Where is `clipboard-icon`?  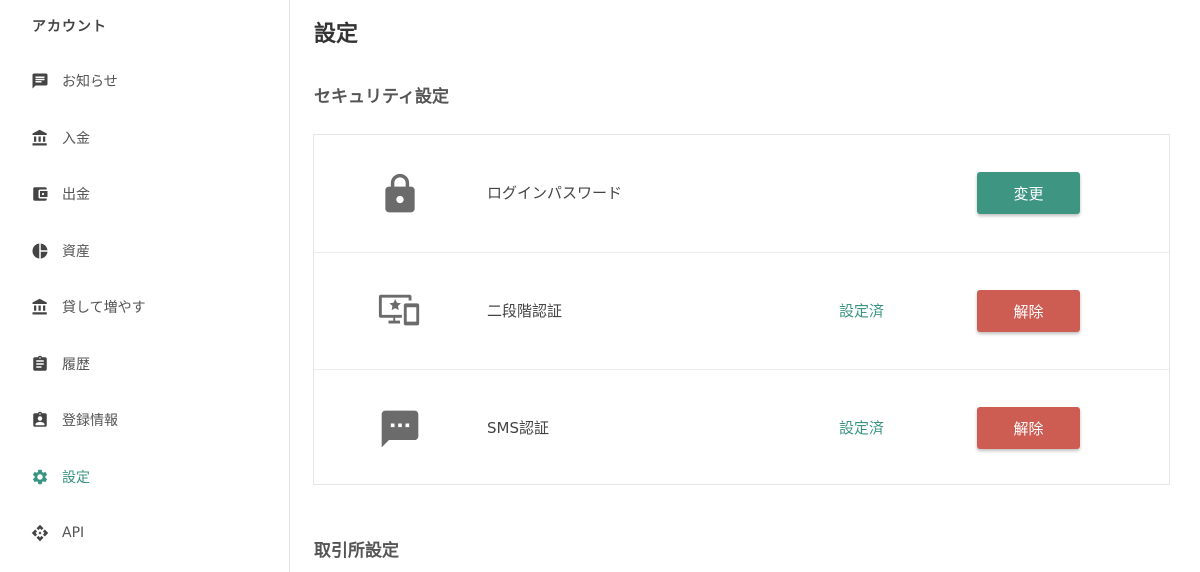 clipboard-icon is located at coordinates (40, 364).